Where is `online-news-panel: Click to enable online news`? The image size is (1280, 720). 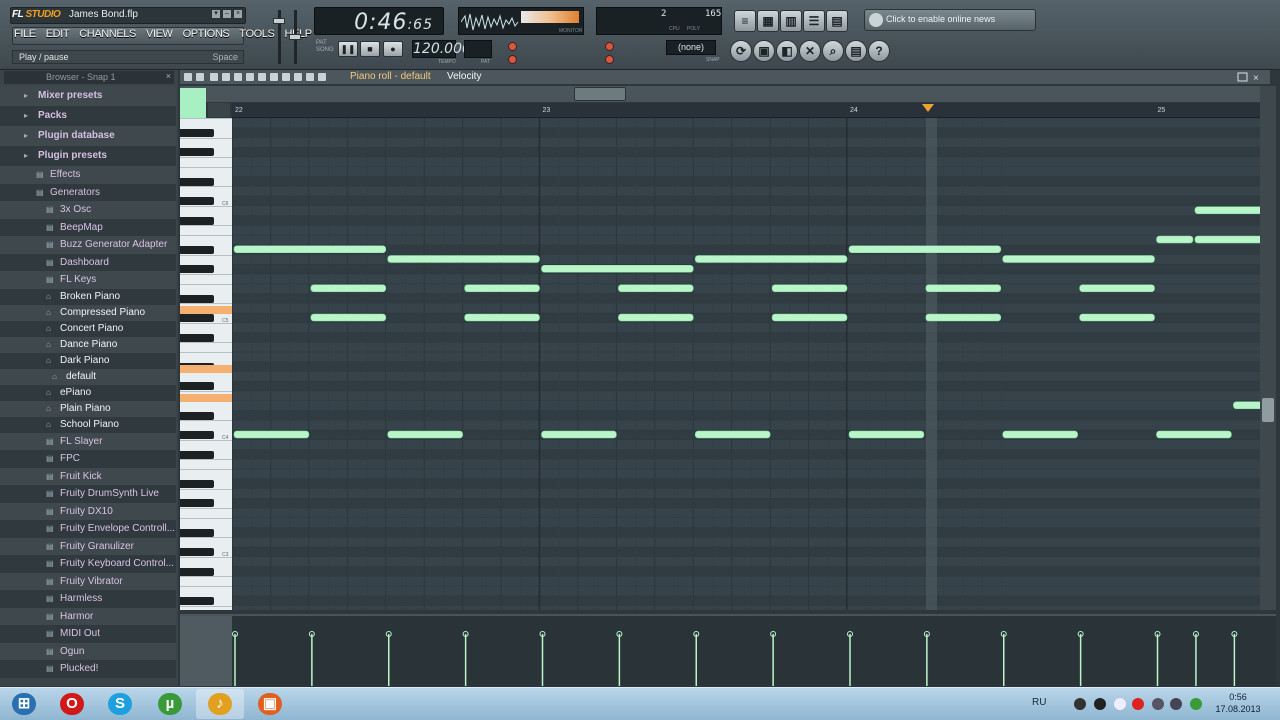
online-news-panel: Click to enable online news is located at coordinates (950, 20).